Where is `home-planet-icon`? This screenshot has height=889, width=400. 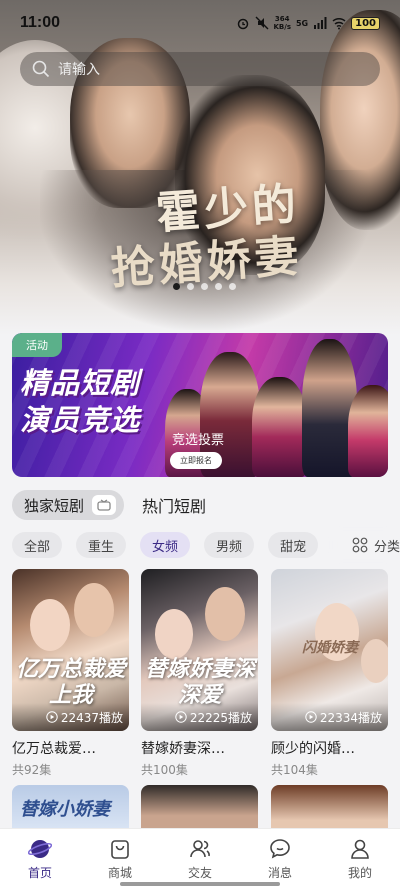
home-planet-icon is located at coordinates (40, 849).